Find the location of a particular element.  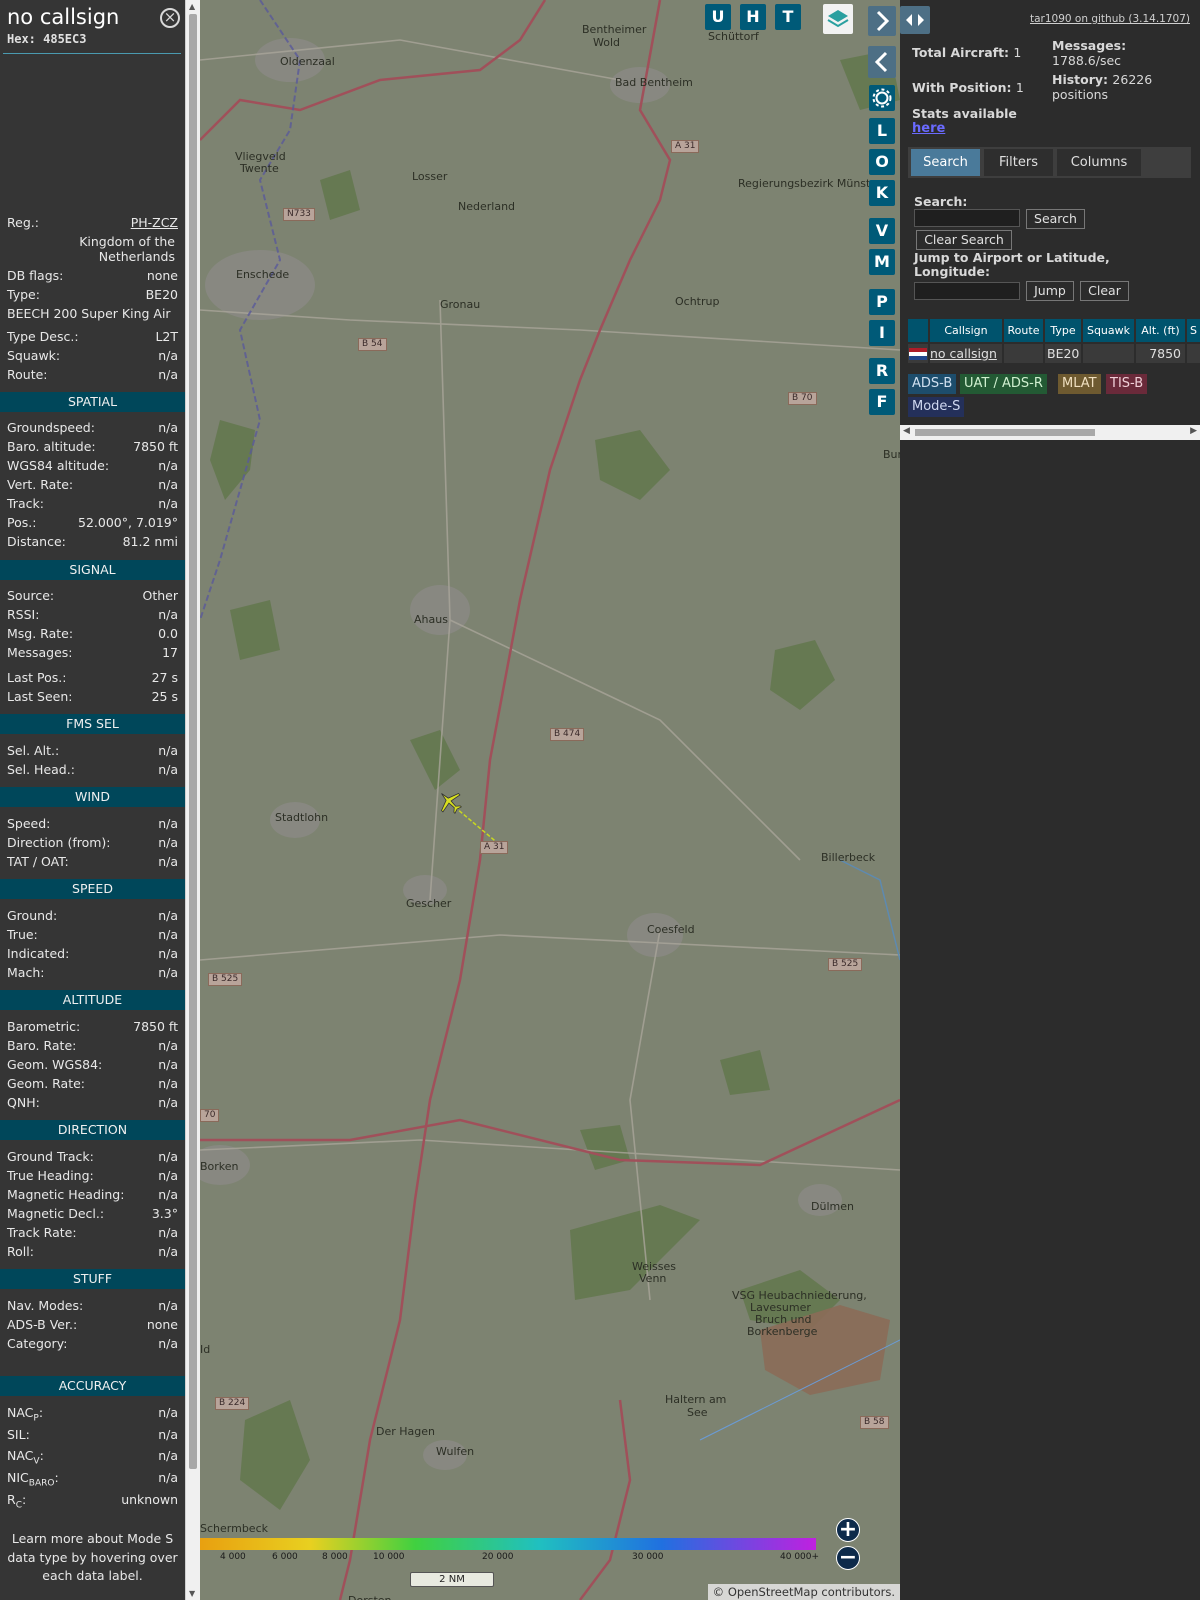

speed-value: n/a is located at coordinates (168, 915).